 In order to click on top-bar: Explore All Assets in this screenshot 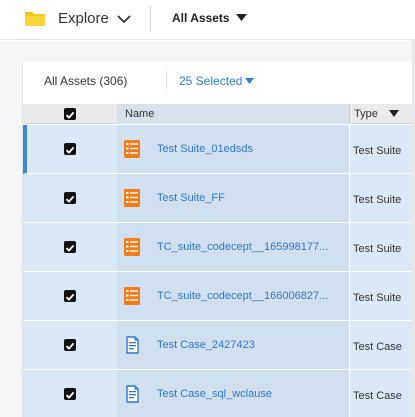, I will do `click(207, 20)`.